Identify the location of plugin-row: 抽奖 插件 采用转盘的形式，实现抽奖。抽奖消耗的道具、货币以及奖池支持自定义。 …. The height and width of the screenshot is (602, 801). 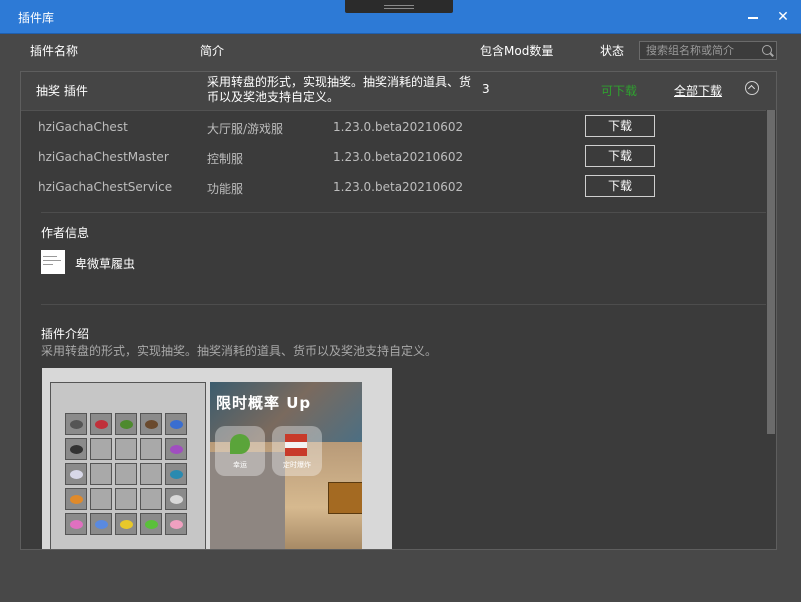
(398, 91).